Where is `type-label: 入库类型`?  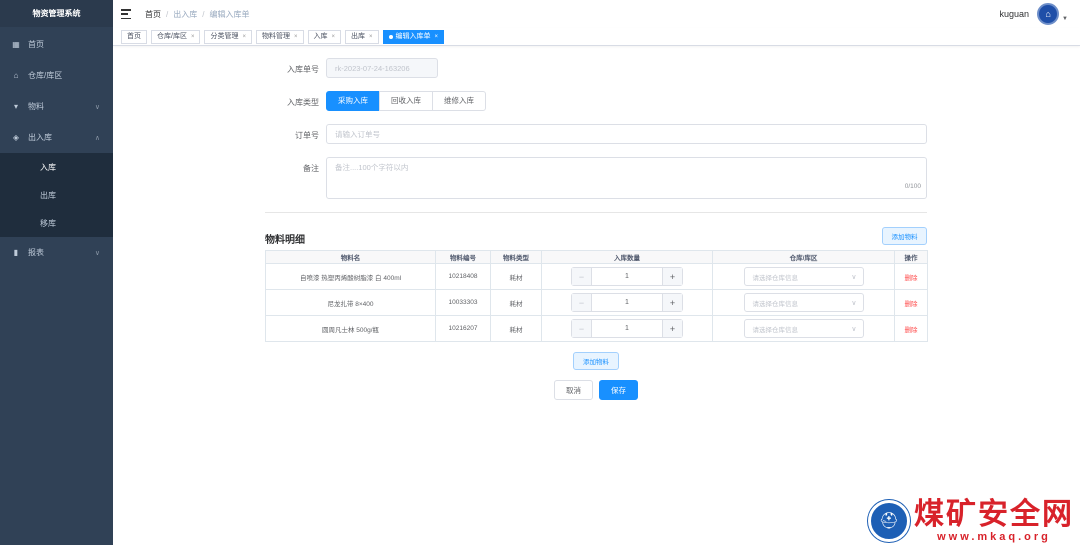 type-label: 入库类型 is located at coordinates (303, 102).